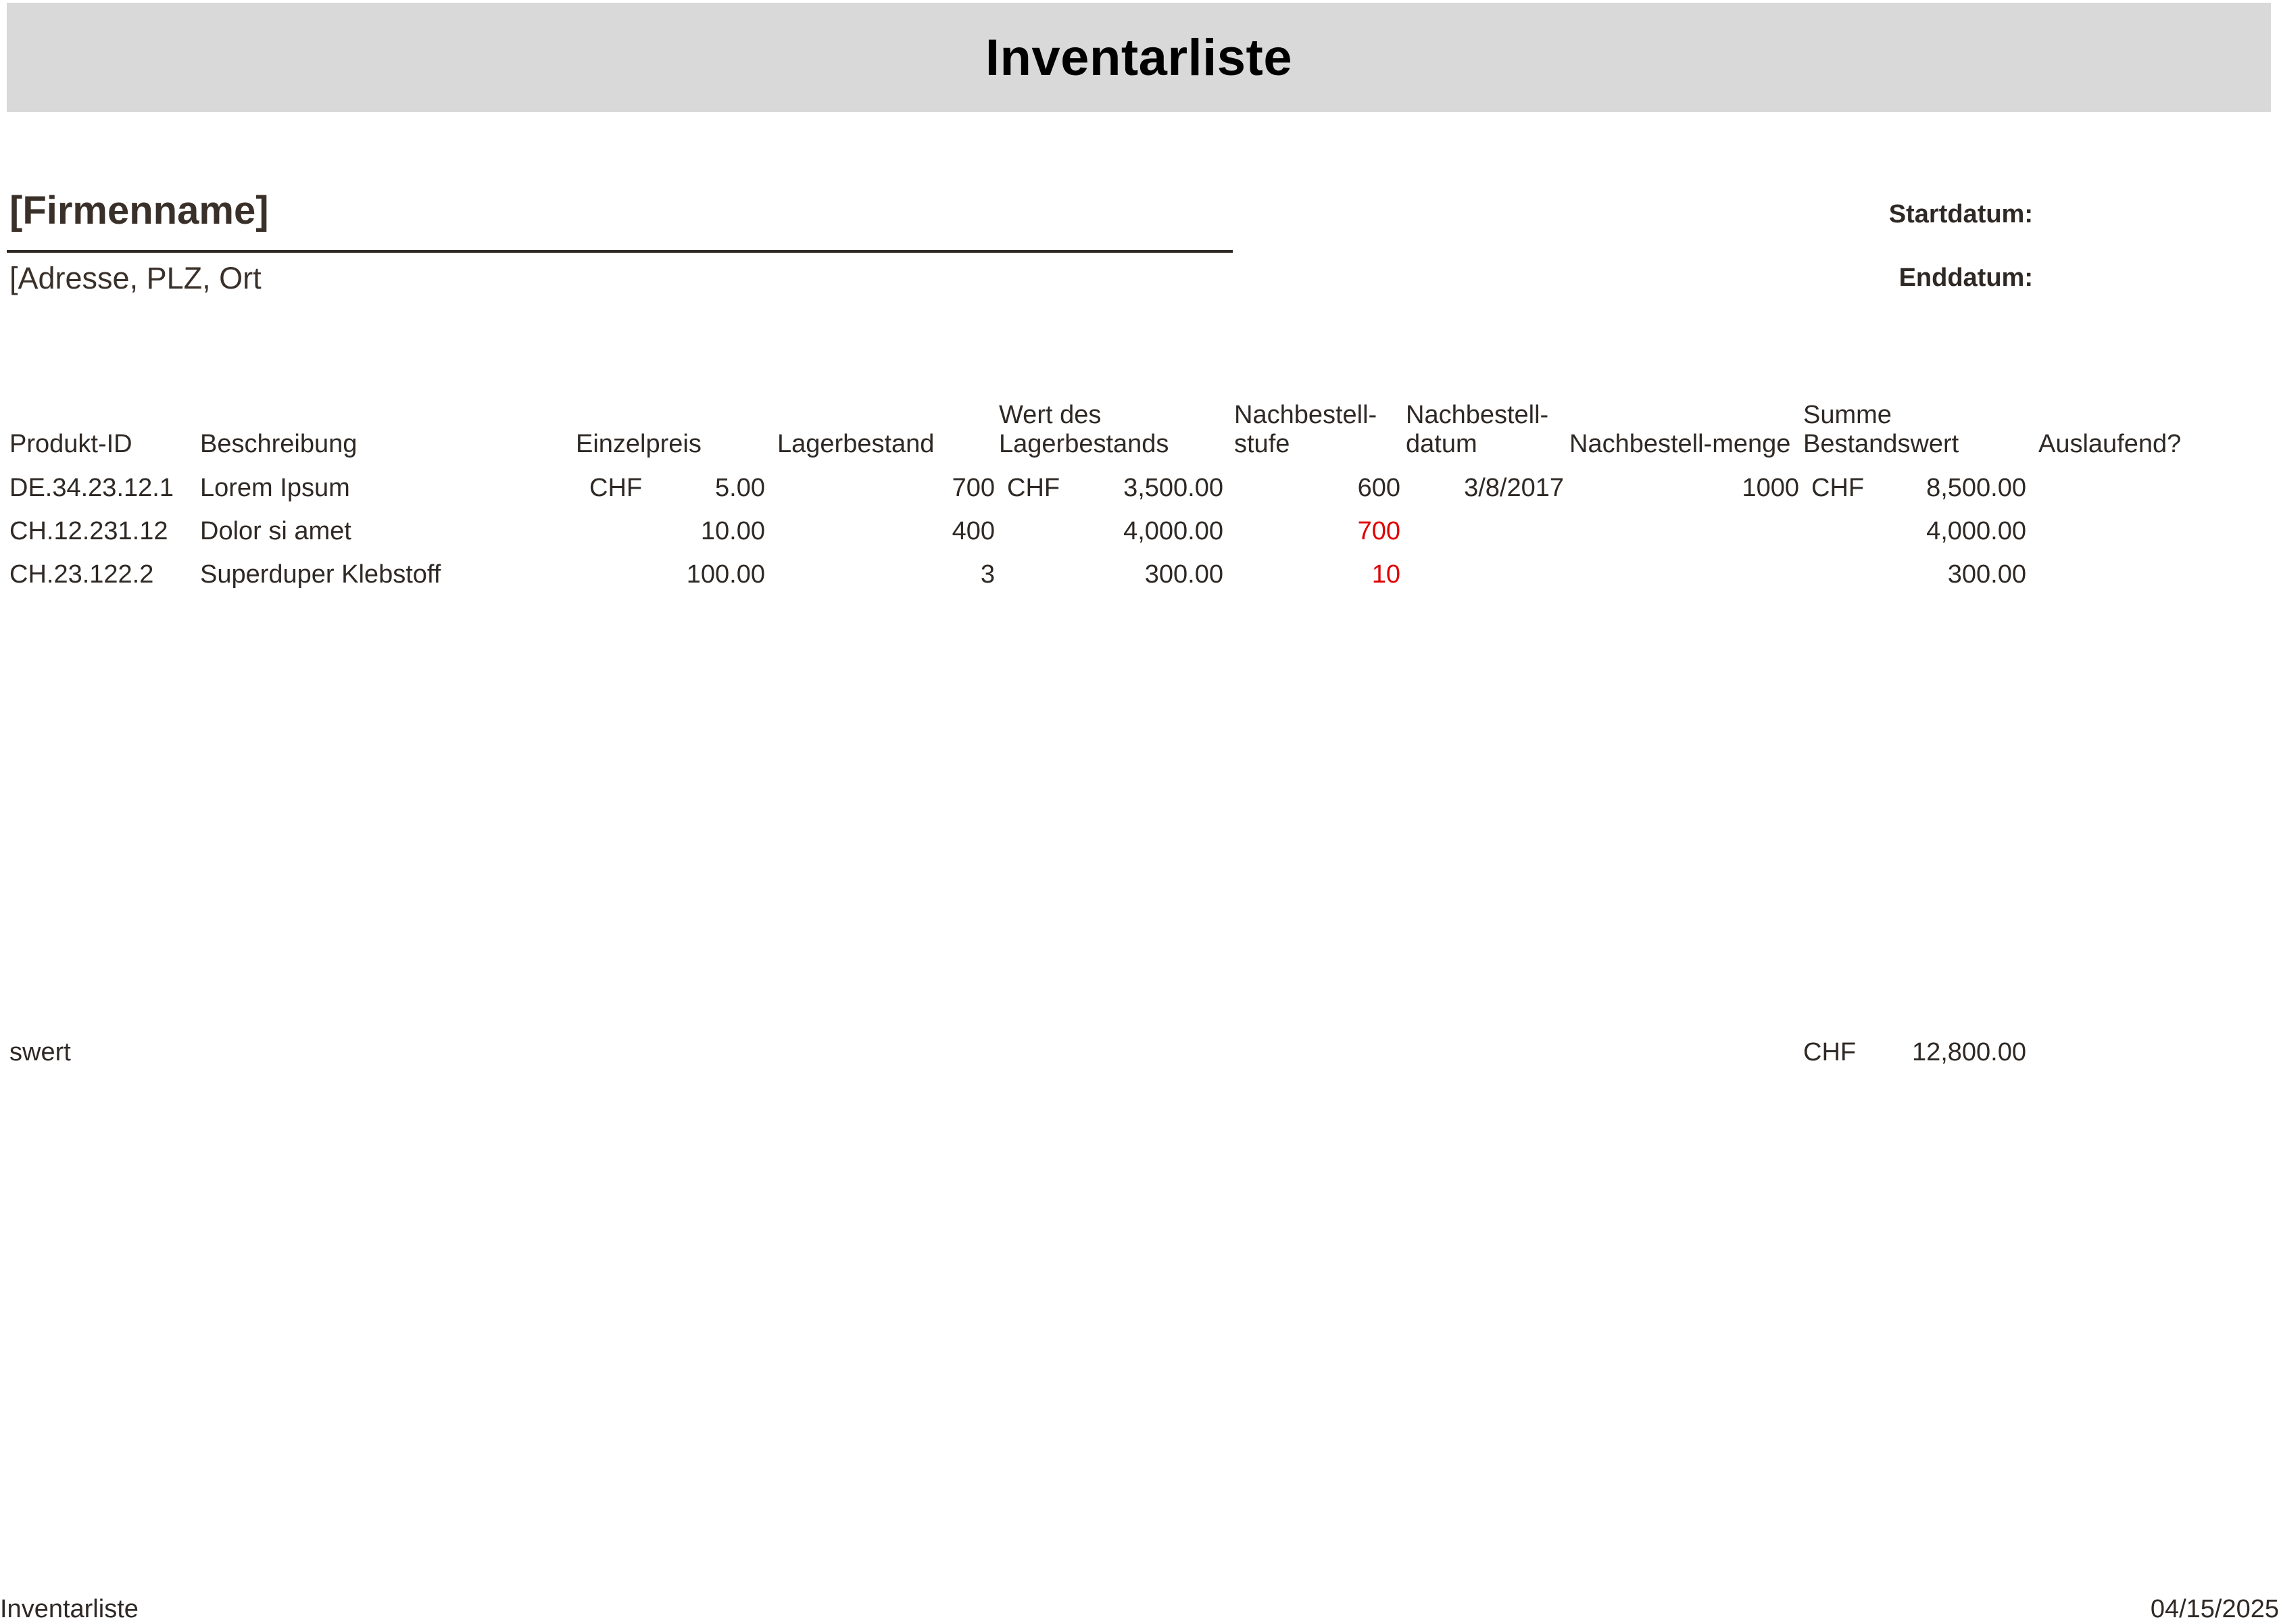 The width and height of the screenshot is (2279, 1624). I want to click on footer-title: Inventarliste, so click(69, 1609).